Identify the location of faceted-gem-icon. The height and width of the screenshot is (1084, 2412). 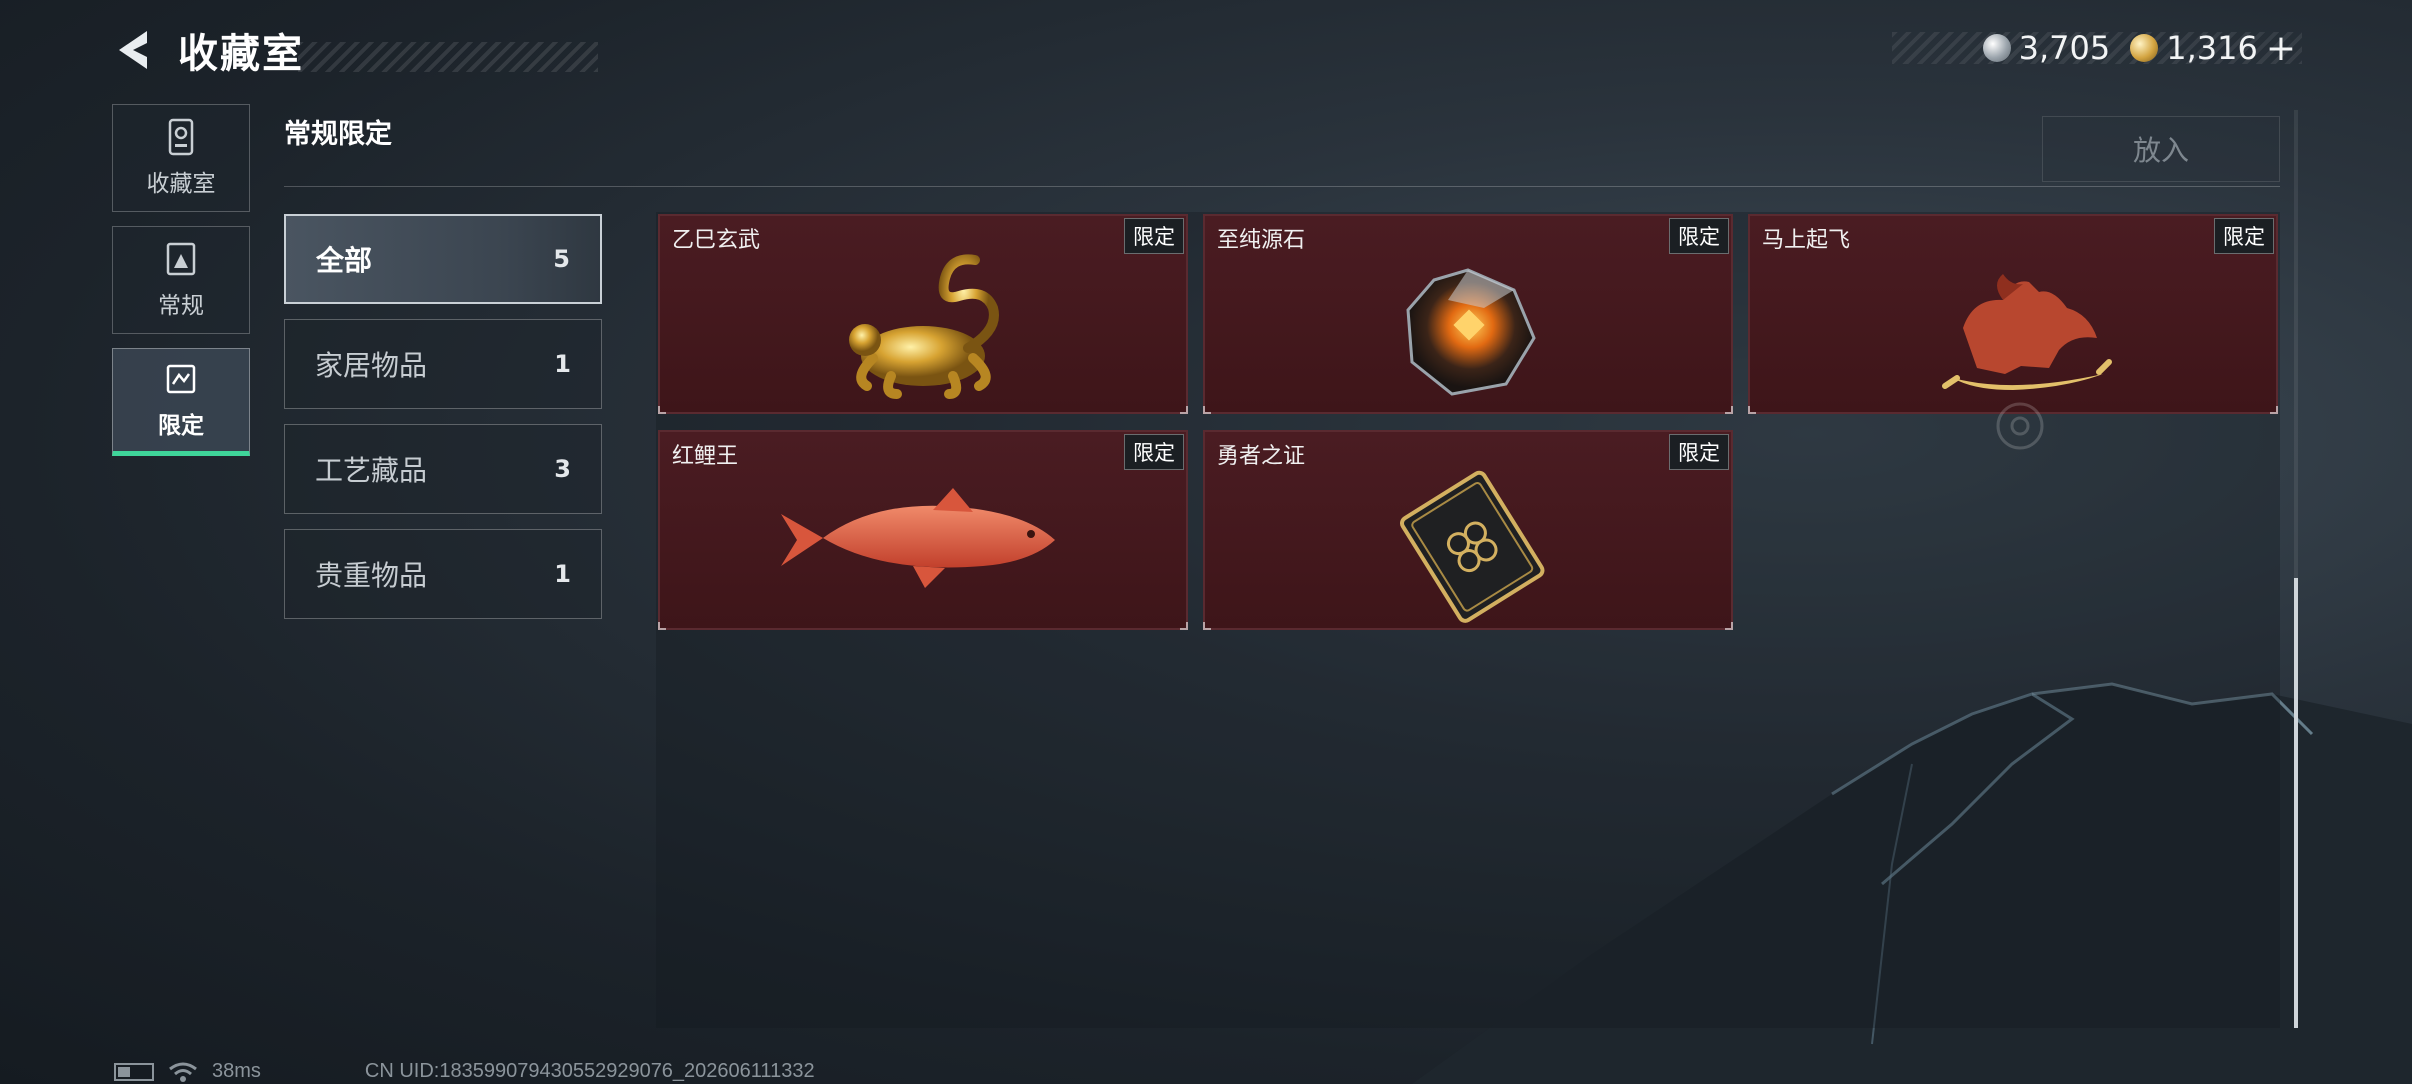
(1471, 332).